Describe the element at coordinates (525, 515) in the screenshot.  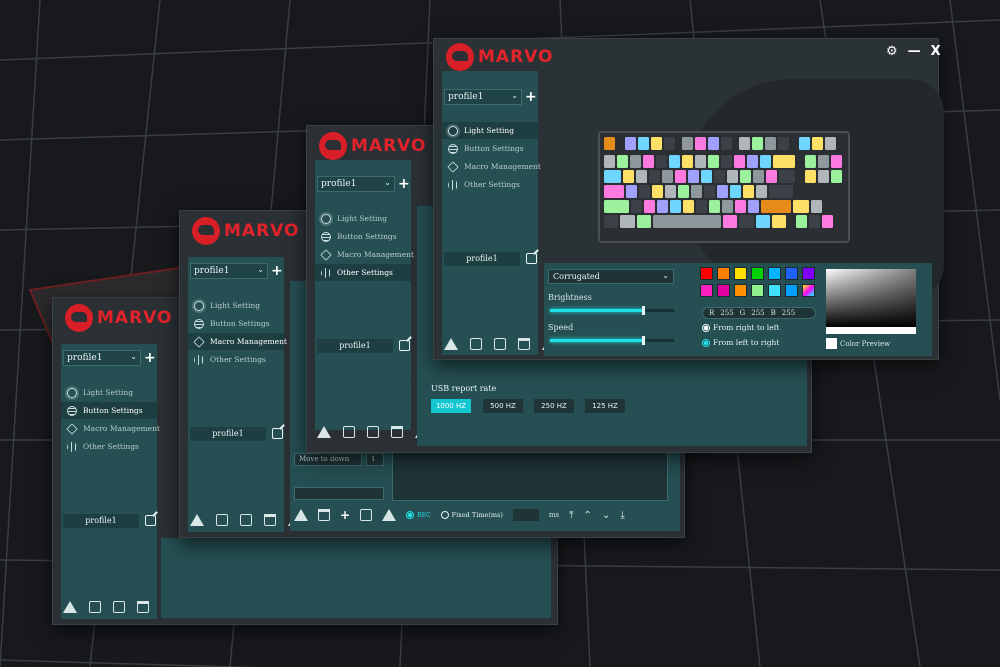
I see `fixed-time-input` at that location.